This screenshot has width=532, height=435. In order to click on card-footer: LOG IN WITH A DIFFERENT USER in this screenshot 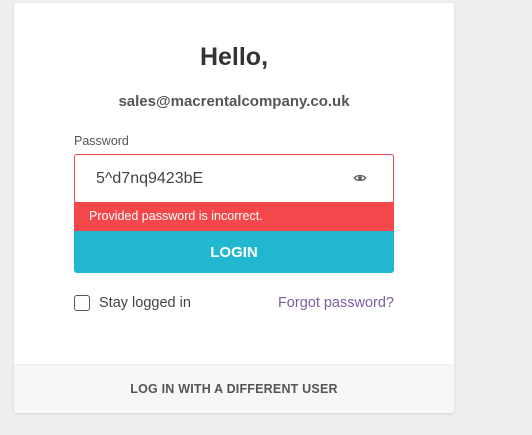, I will do `click(234, 388)`.